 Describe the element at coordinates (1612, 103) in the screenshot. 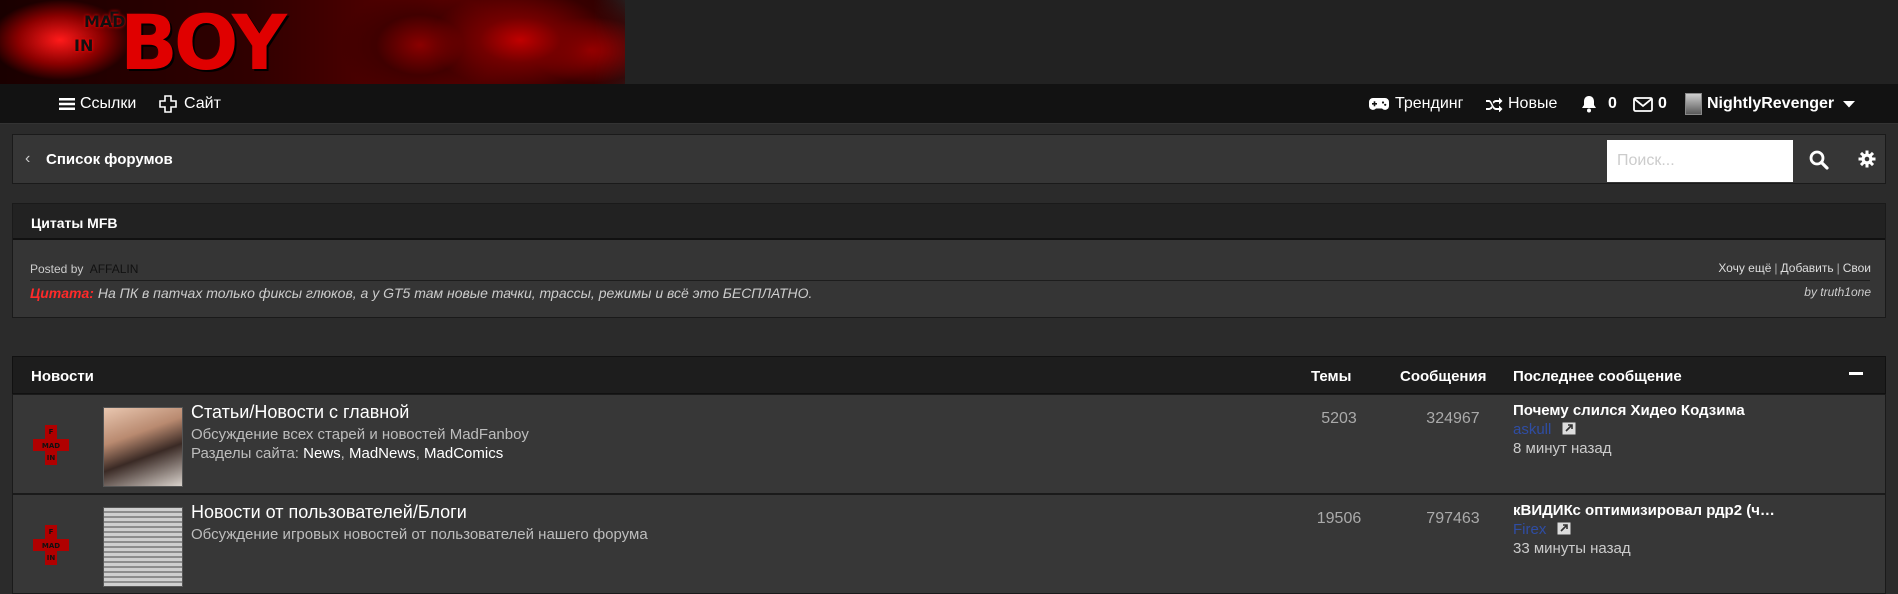

I see `notifications-count: 0` at that location.